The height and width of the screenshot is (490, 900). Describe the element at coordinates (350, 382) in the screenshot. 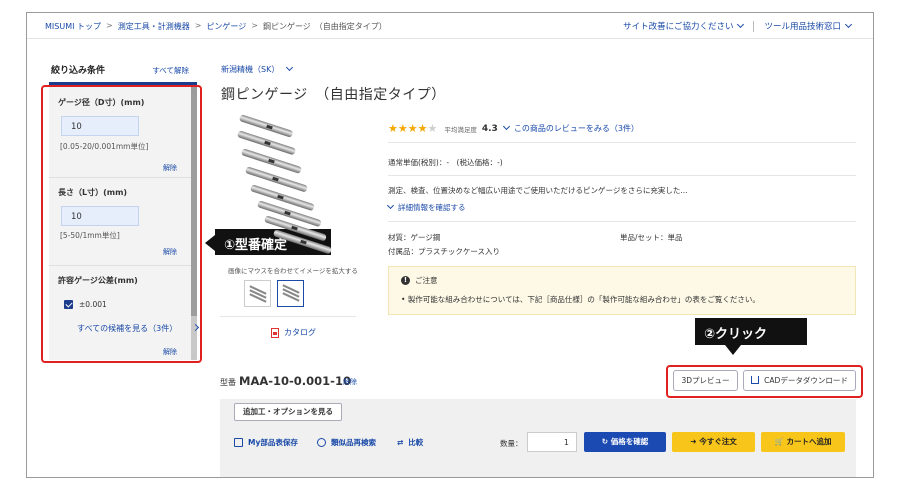

I see `part-number-reset: 解除` at that location.